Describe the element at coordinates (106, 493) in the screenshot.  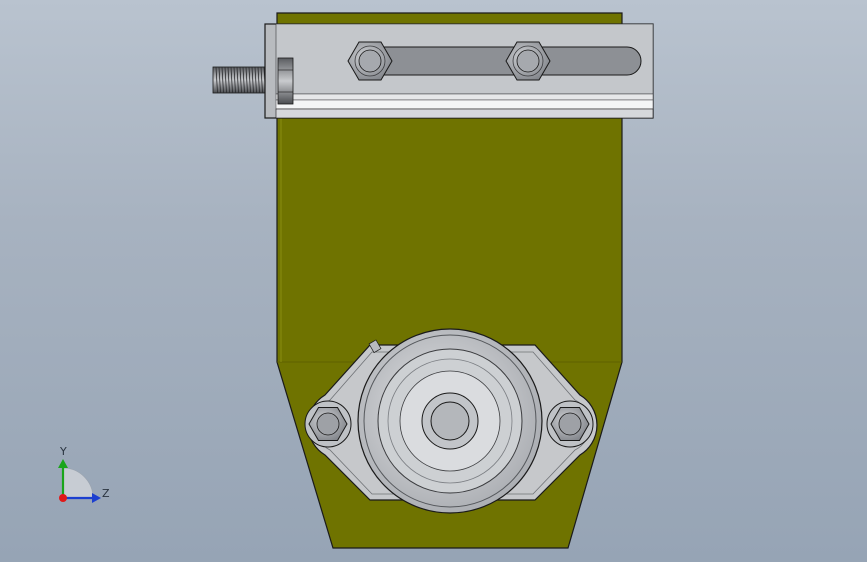
I see `z-axis-label: Z` at that location.